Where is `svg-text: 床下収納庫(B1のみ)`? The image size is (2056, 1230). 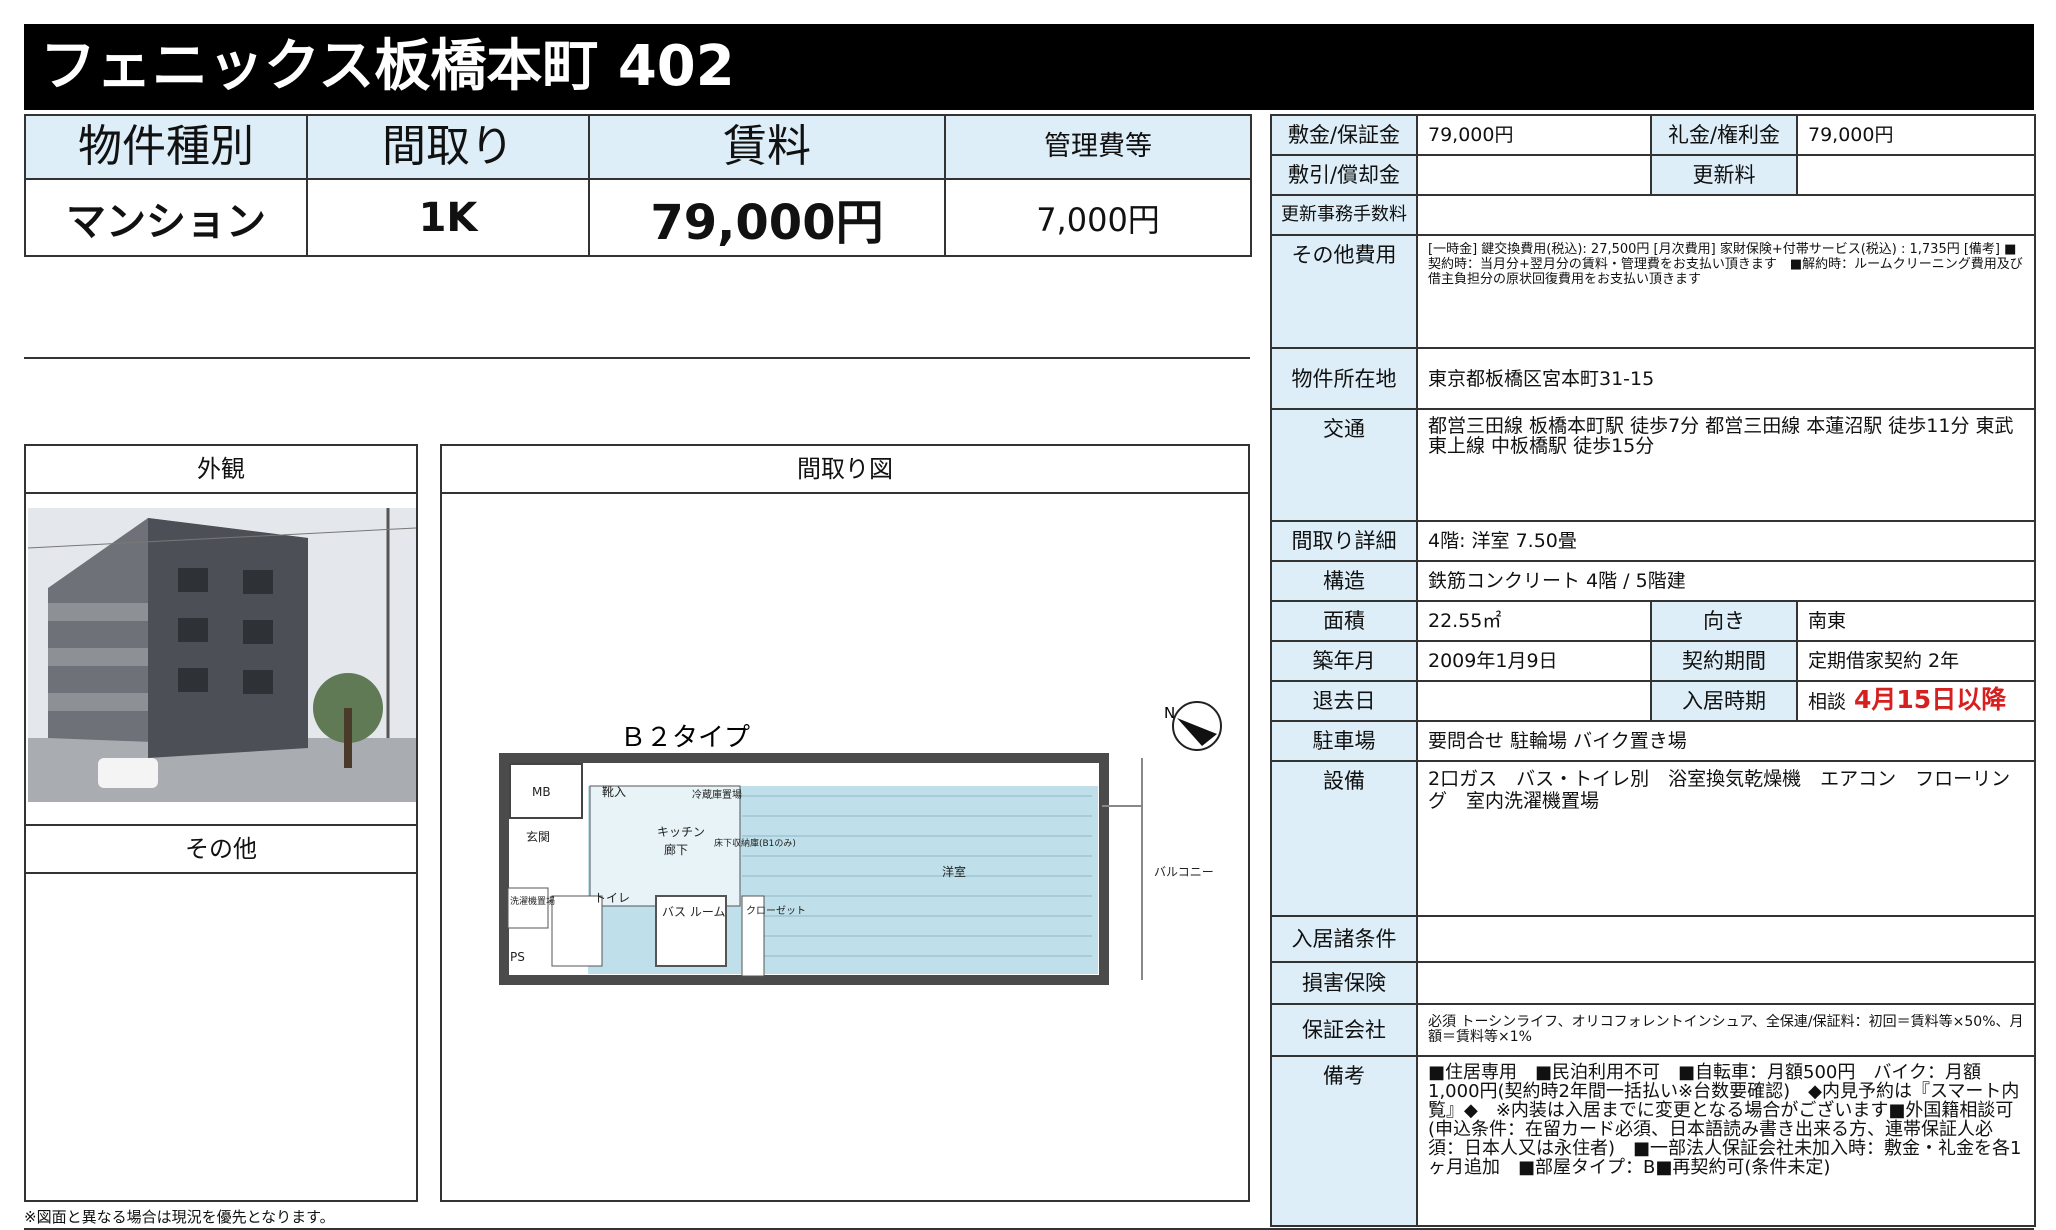
svg-text: 床下収納庫(B1のみ) is located at coordinates (755, 843).